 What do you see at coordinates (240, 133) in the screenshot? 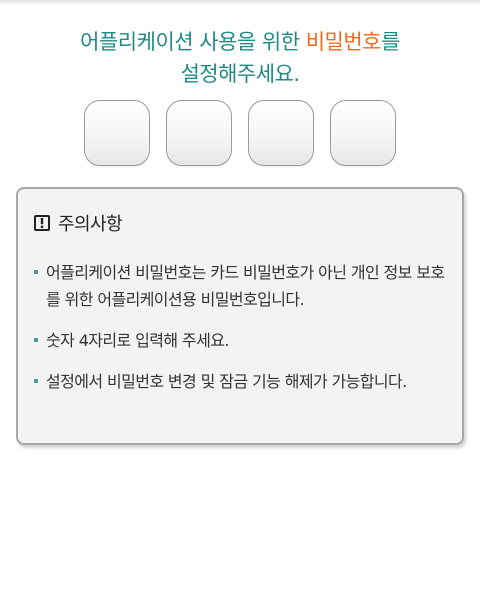
I see `pin-input-row` at bounding box center [240, 133].